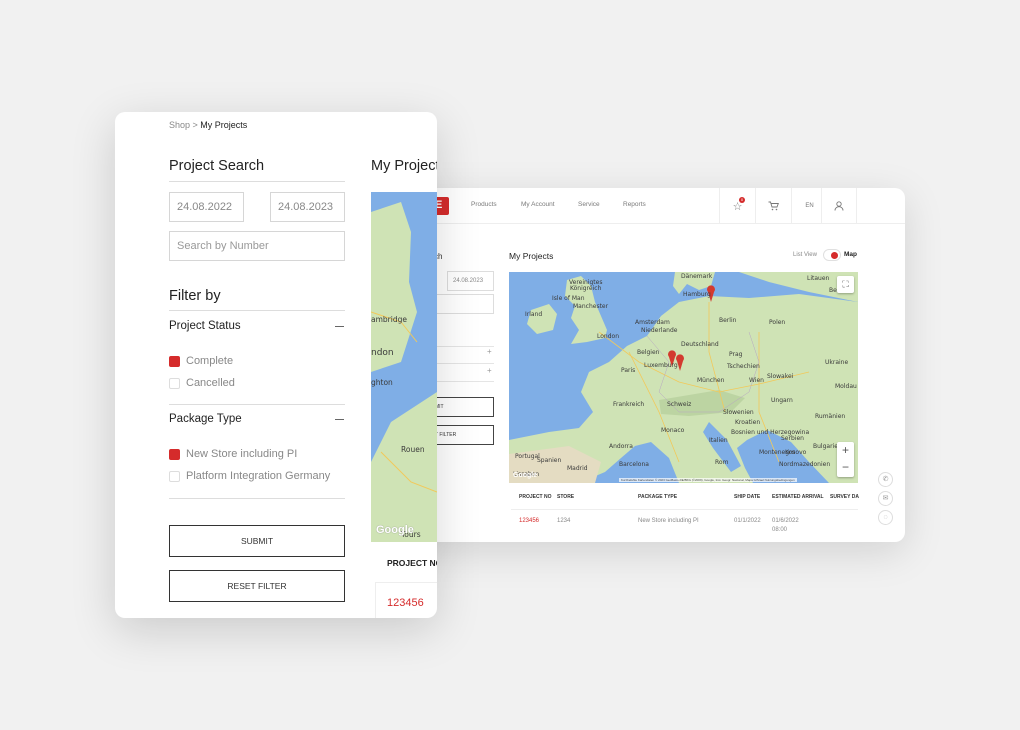  What do you see at coordinates (210, 383) in the screenshot?
I see `cancelled-label: Cancelled` at bounding box center [210, 383].